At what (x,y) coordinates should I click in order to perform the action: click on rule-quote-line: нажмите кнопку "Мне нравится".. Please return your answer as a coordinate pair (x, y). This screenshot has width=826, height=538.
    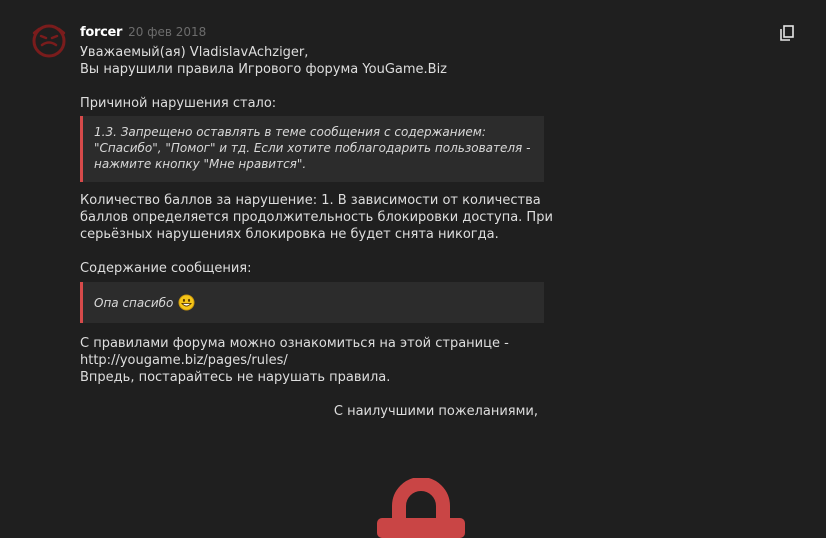
    Looking at the image, I should click on (200, 164).